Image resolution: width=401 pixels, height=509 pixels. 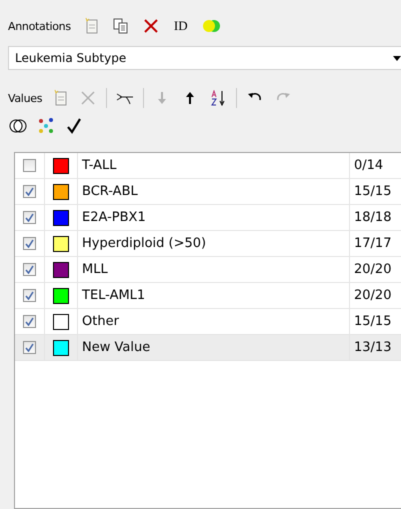 I want to click on value-row: MLL 20/20, so click(x=208, y=270).